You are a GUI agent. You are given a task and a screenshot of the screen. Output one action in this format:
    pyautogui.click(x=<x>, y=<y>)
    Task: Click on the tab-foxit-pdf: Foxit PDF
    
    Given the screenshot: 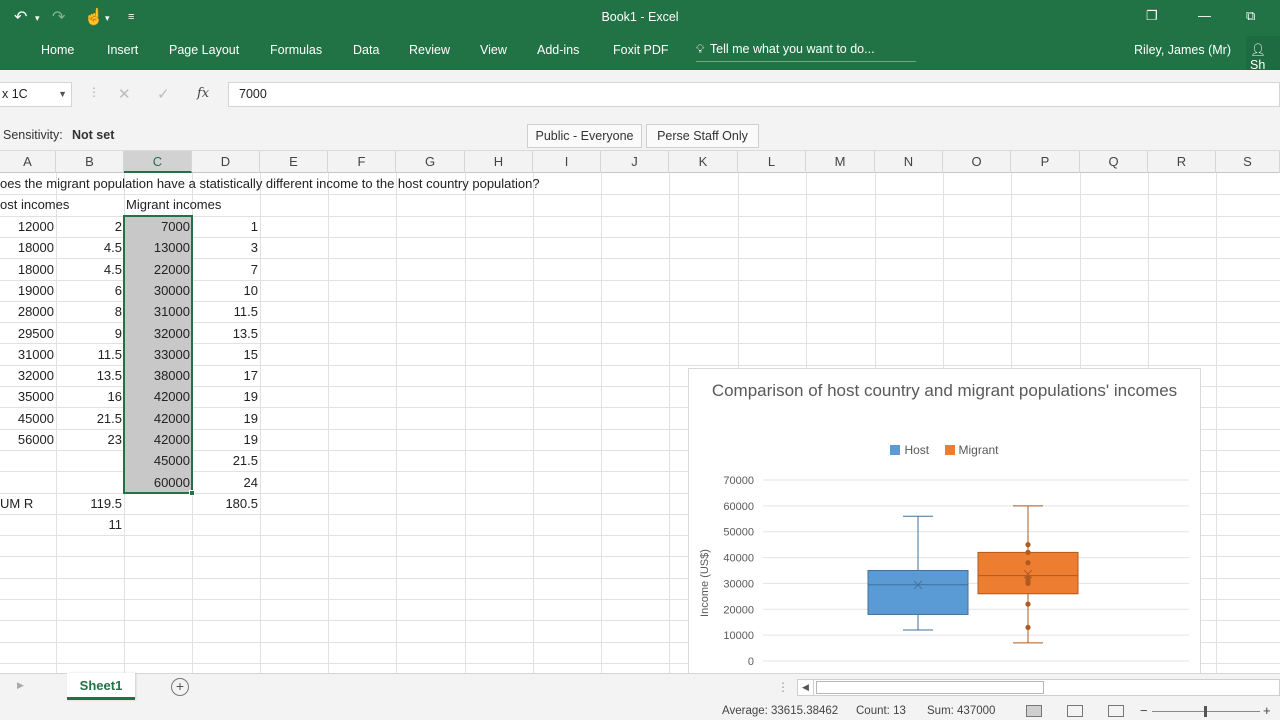 What is the action you would take?
    pyautogui.click(x=641, y=50)
    